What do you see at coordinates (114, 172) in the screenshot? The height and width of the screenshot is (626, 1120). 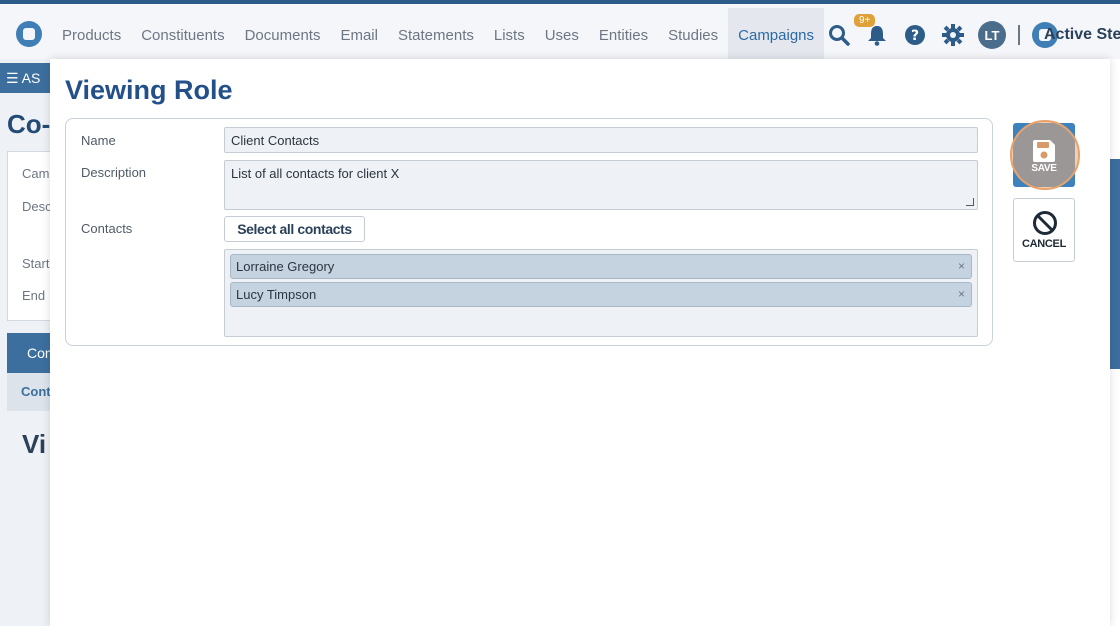 I see `description-label: Description` at bounding box center [114, 172].